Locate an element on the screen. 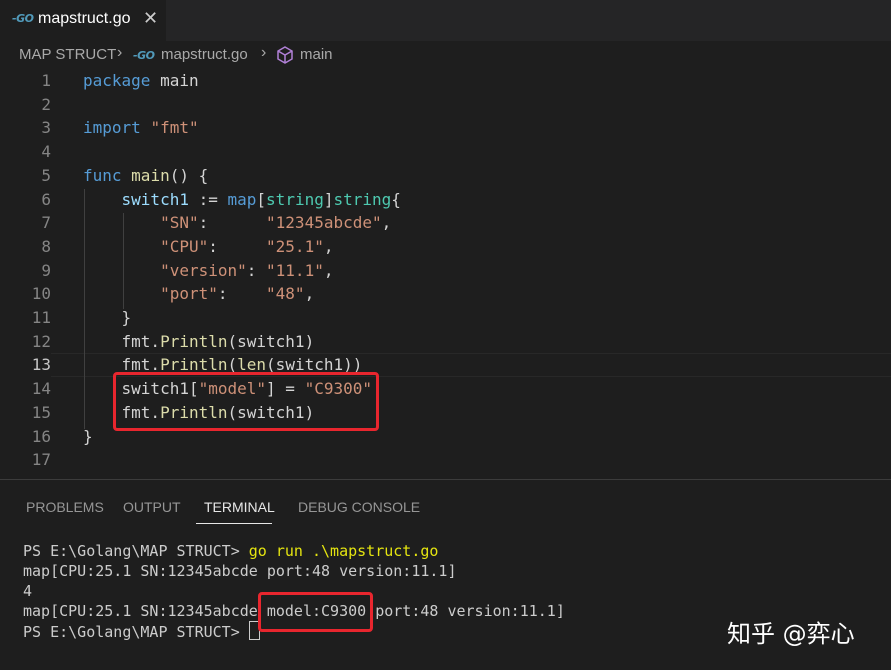 The width and height of the screenshot is (891, 670). line-number: 3 is located at coordinates (46, 128).